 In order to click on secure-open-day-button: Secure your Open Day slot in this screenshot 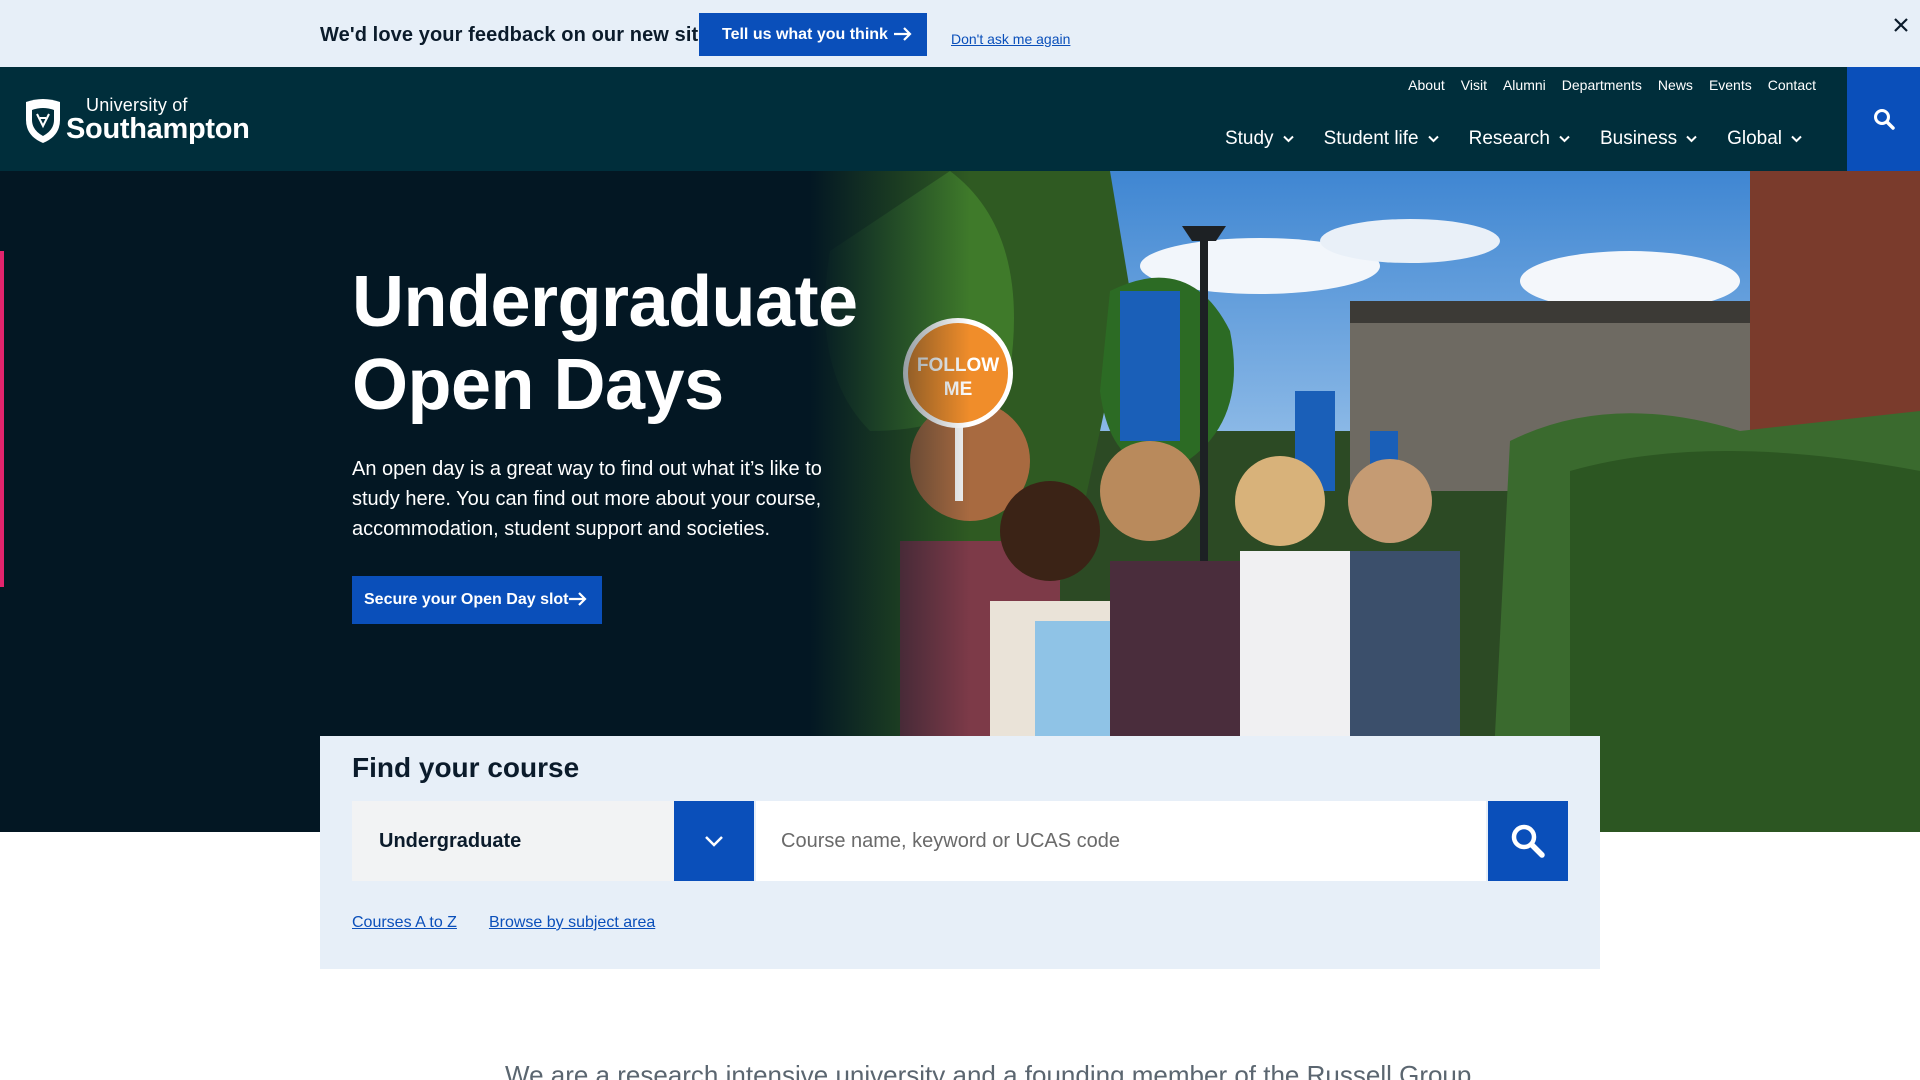, I will do `click(477, 600)`.